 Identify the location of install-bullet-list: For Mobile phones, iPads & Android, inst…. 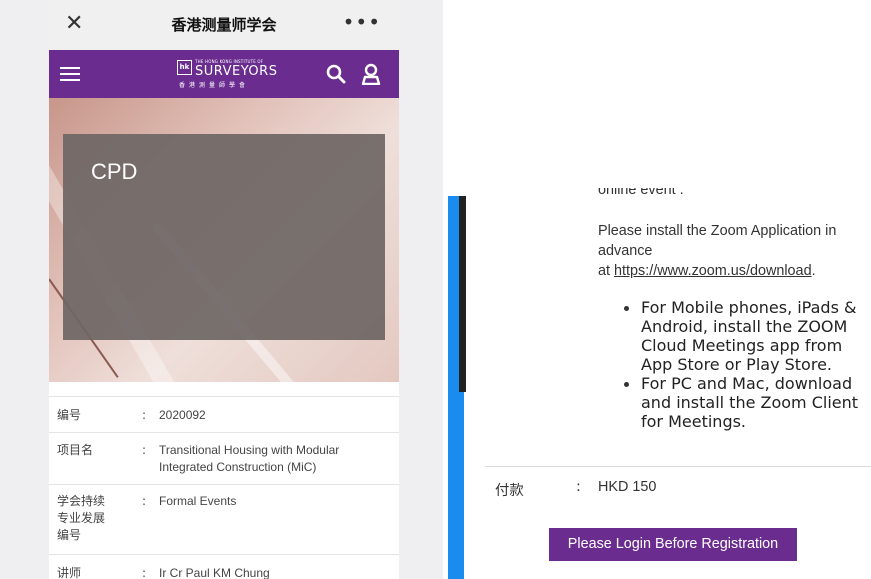
(747, 364).